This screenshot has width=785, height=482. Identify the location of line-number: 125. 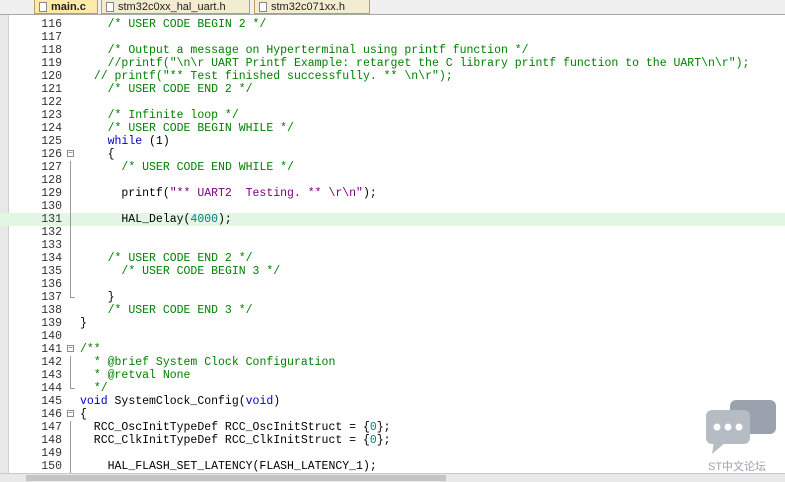
(51, 141).